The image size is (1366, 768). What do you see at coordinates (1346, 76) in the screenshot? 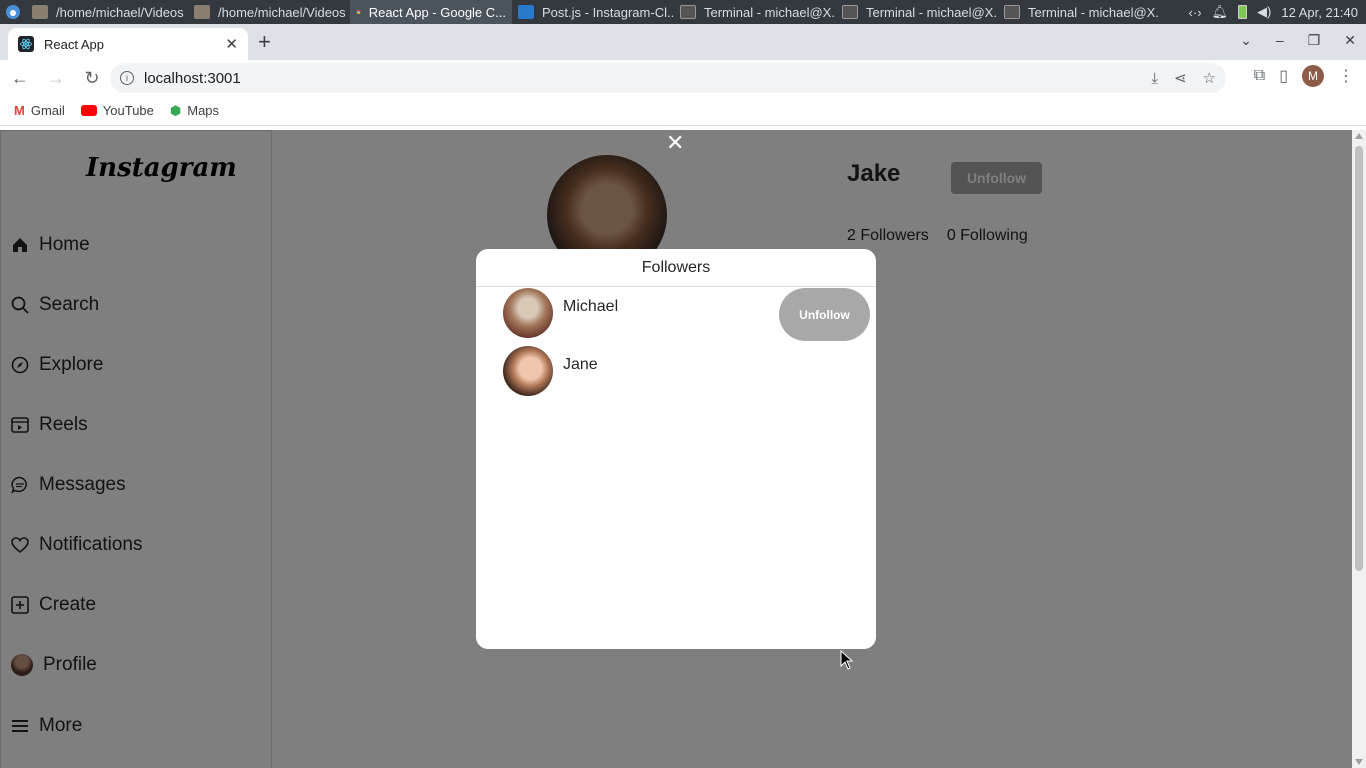
I see `browser-menu-icon: ⋮` at bounding box center [1346, 76].